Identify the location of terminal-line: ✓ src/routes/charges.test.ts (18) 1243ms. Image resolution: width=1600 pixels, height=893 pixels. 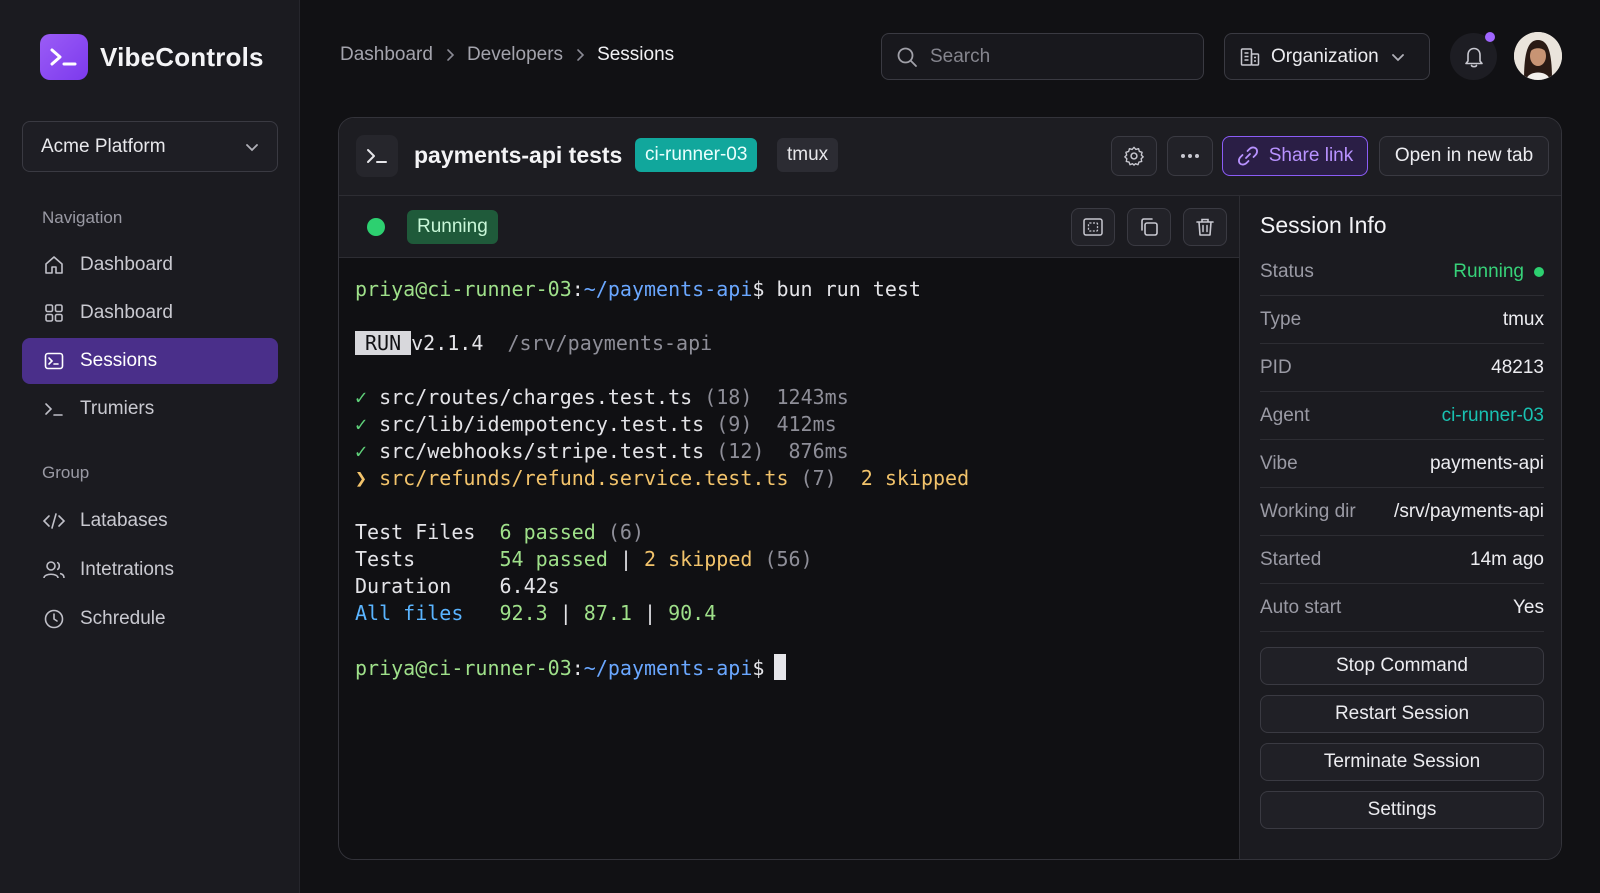
(602, 397).